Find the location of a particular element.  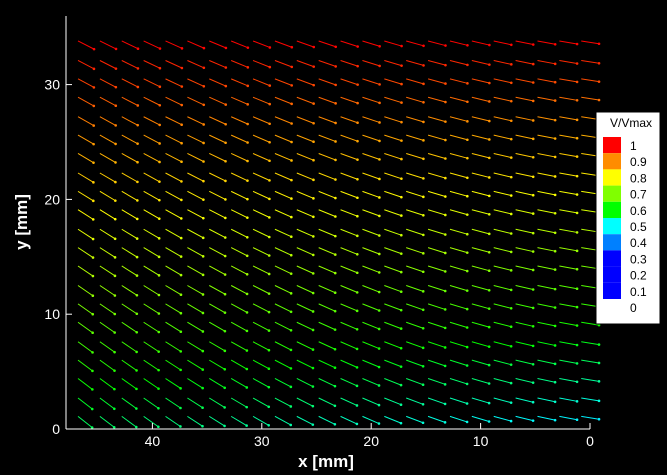

colorbar-label: 0.1 is located at coordinates (638, 292).